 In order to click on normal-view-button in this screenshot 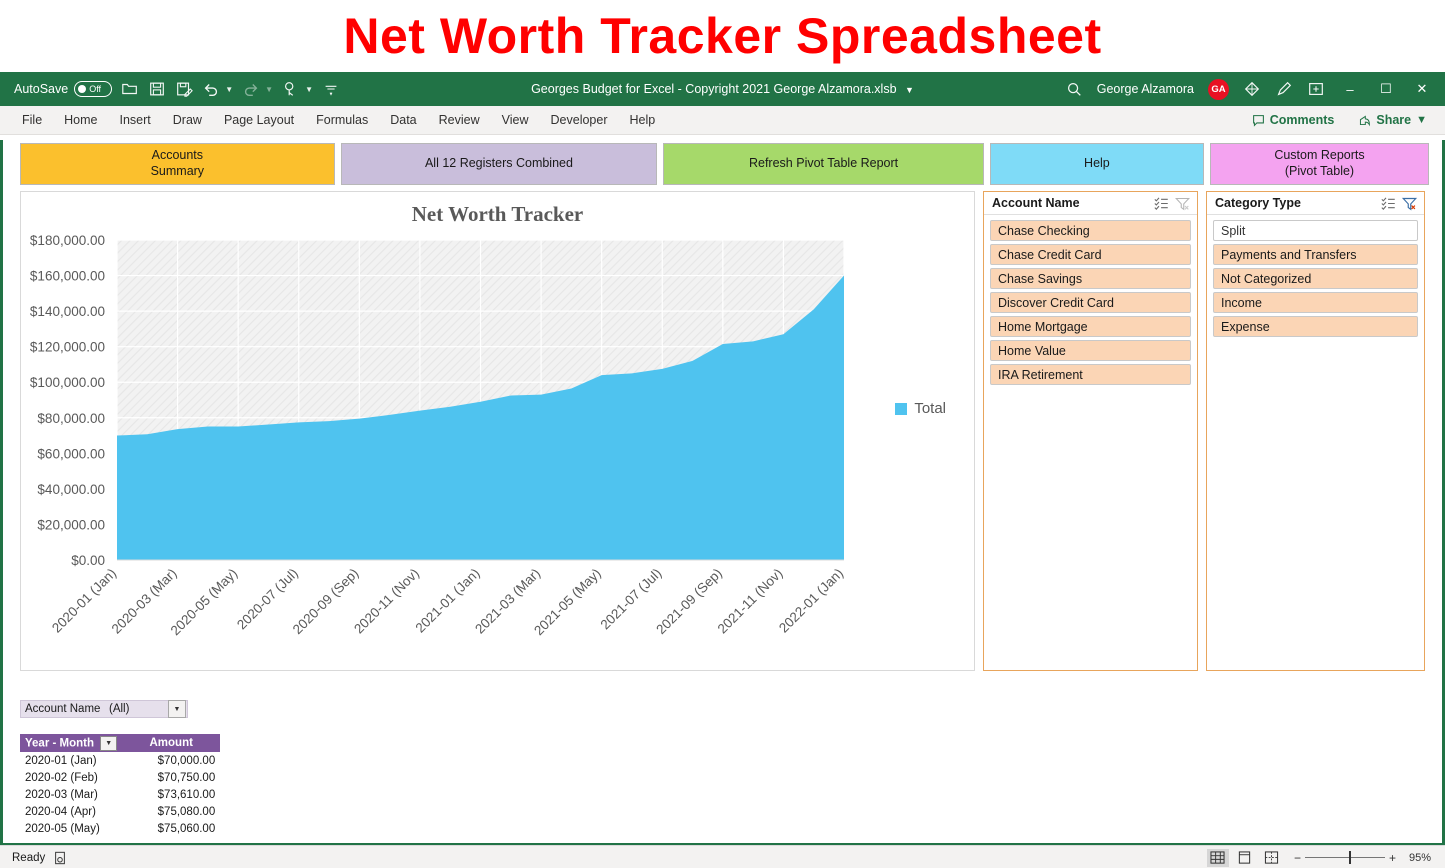, I will do `click(1217, 857)`.